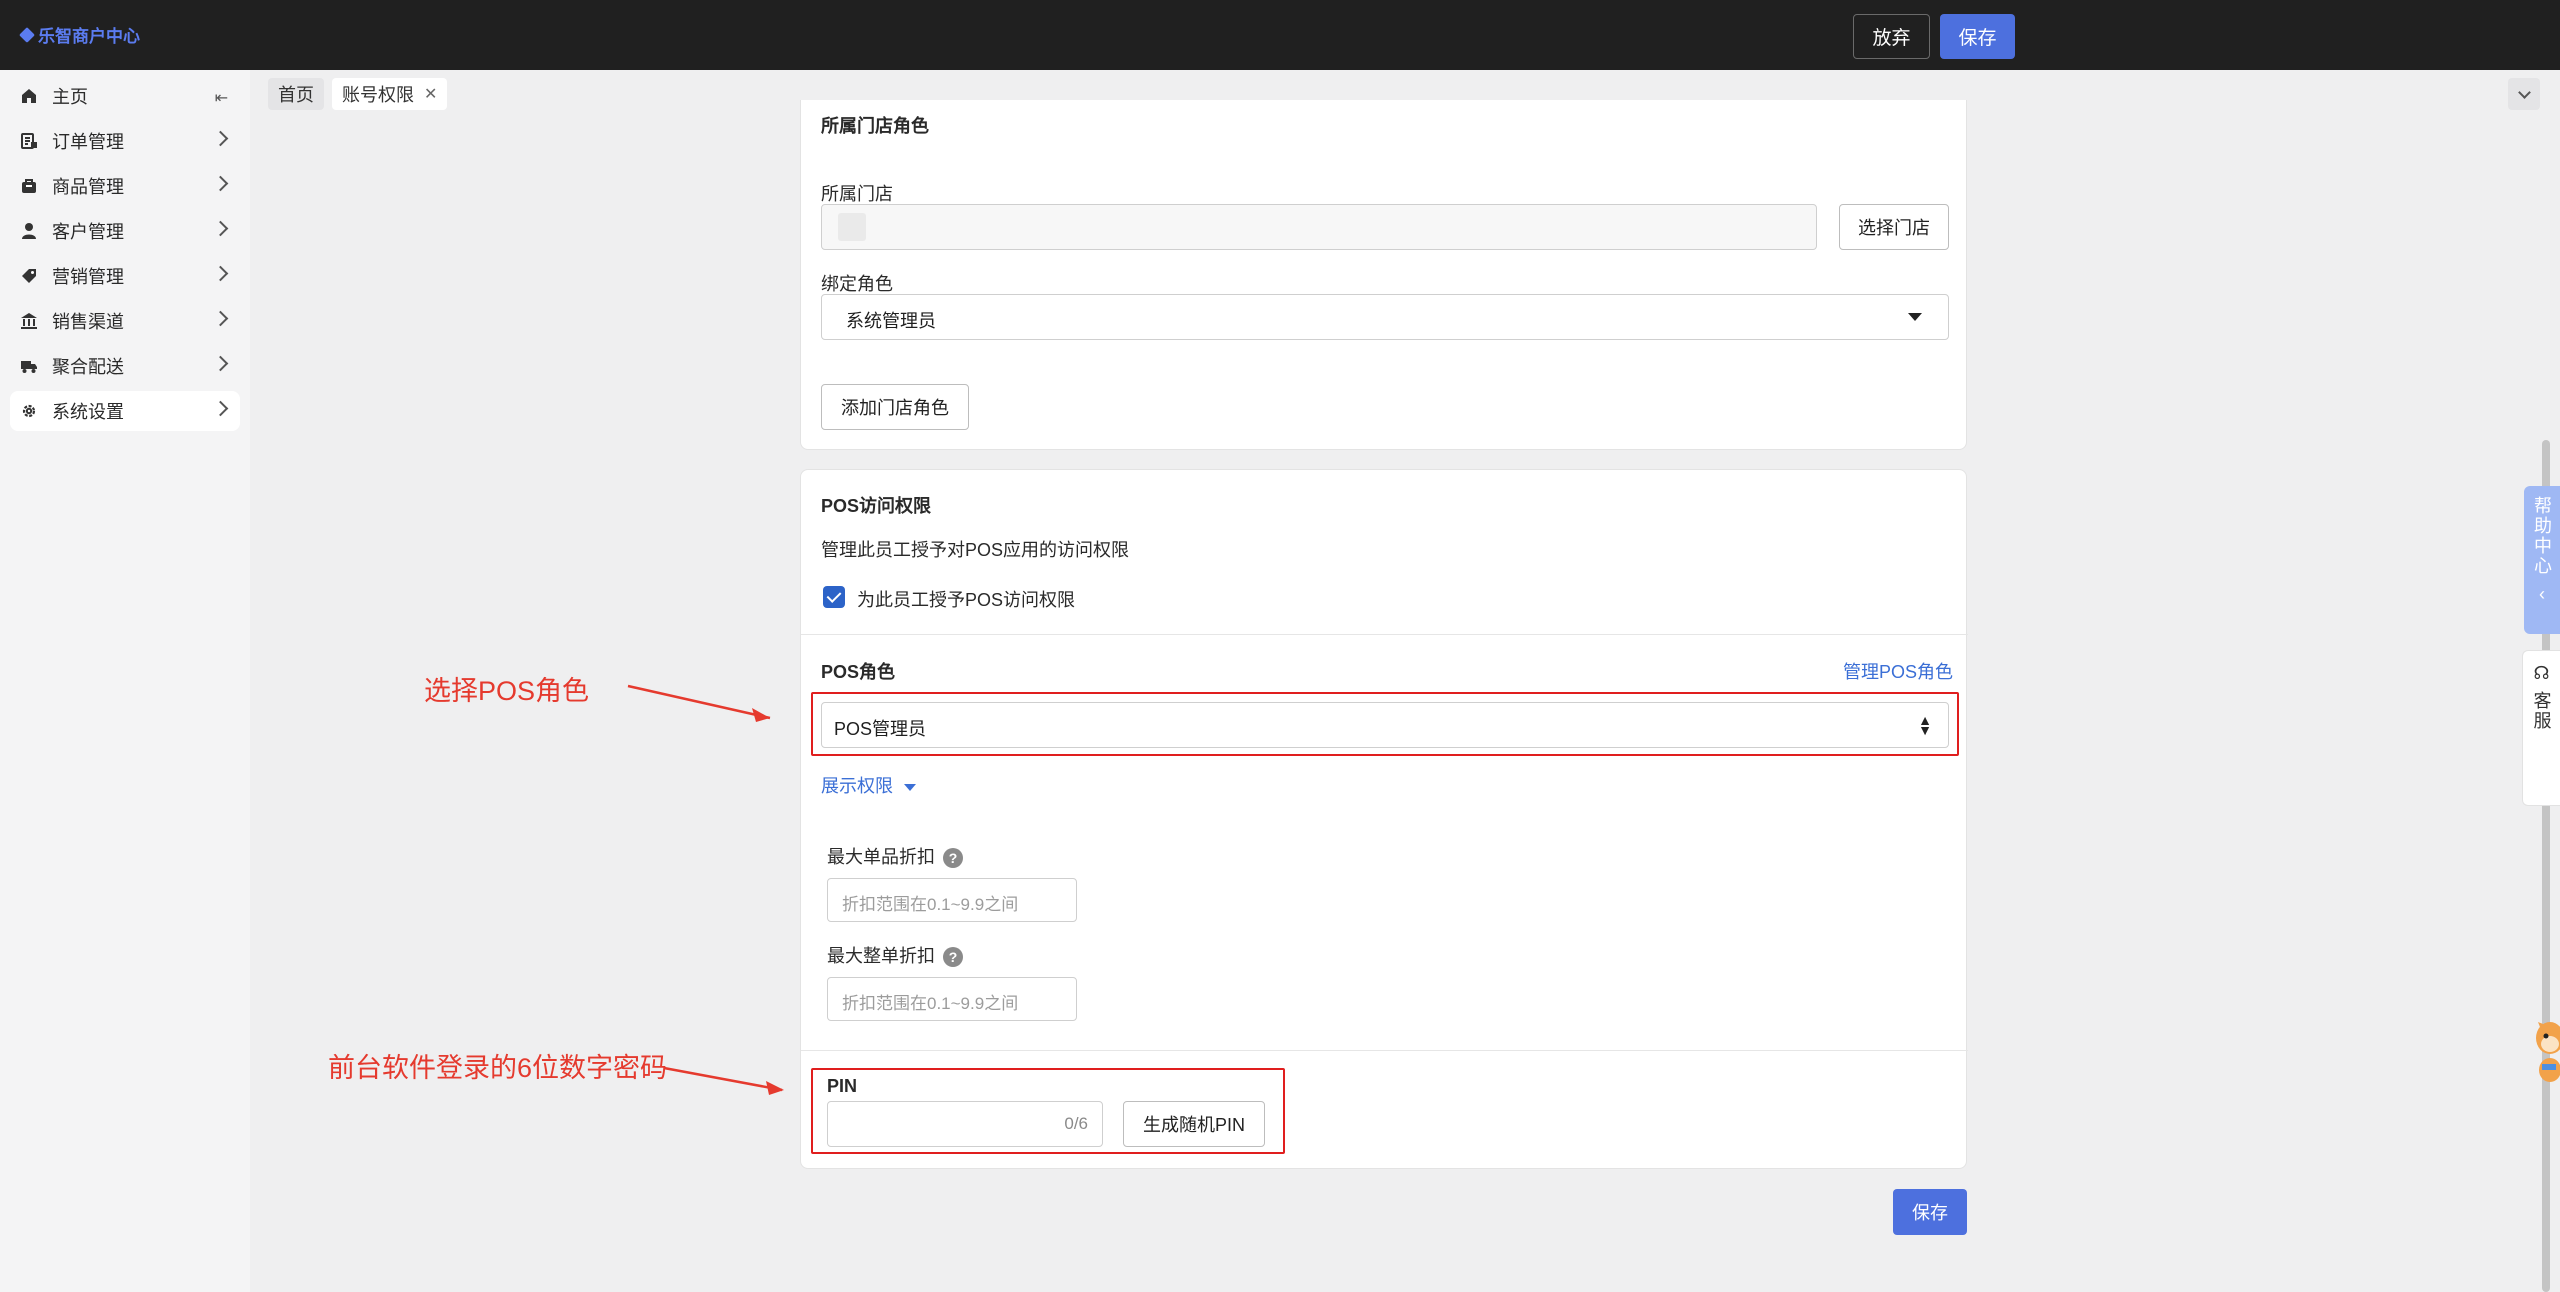 The width and height of the screenshot is (2560, 1292). Describe the element at coordinates (89, 36) in the screenshot. I see `logo-text: 乐智商户中心` at that location.